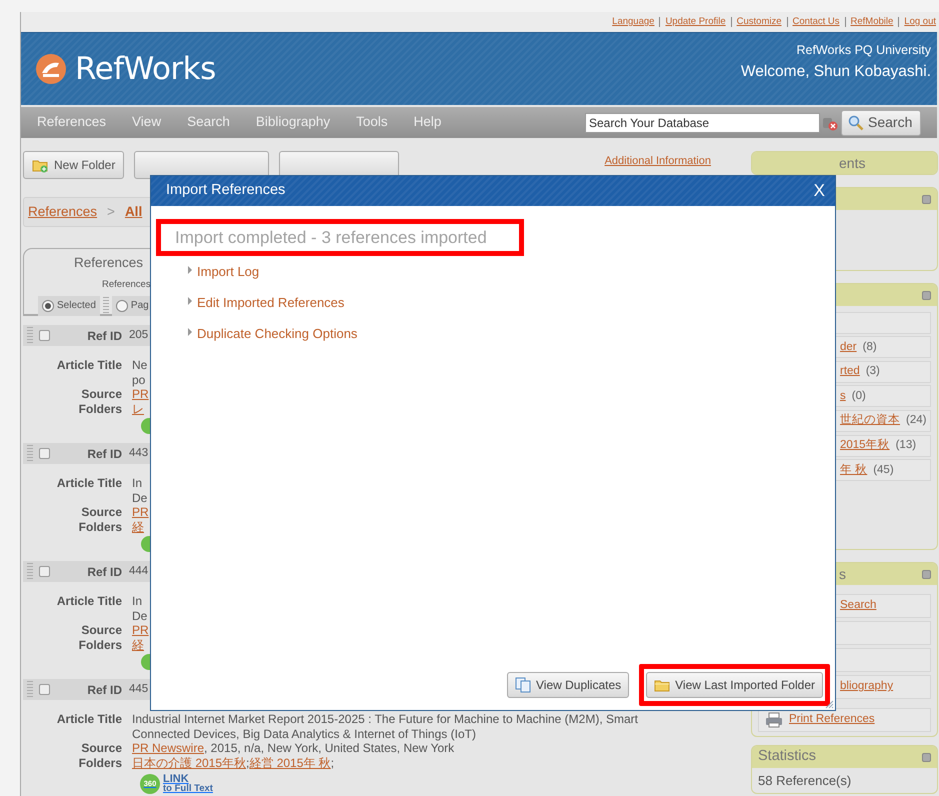 Image resolution: width=939 pixels, height=796 pixels. What do you see at coordinates (270, 302) in the screenshot?
I see `dialog-link: Edit Imported References` at bounding box center [270, 302].